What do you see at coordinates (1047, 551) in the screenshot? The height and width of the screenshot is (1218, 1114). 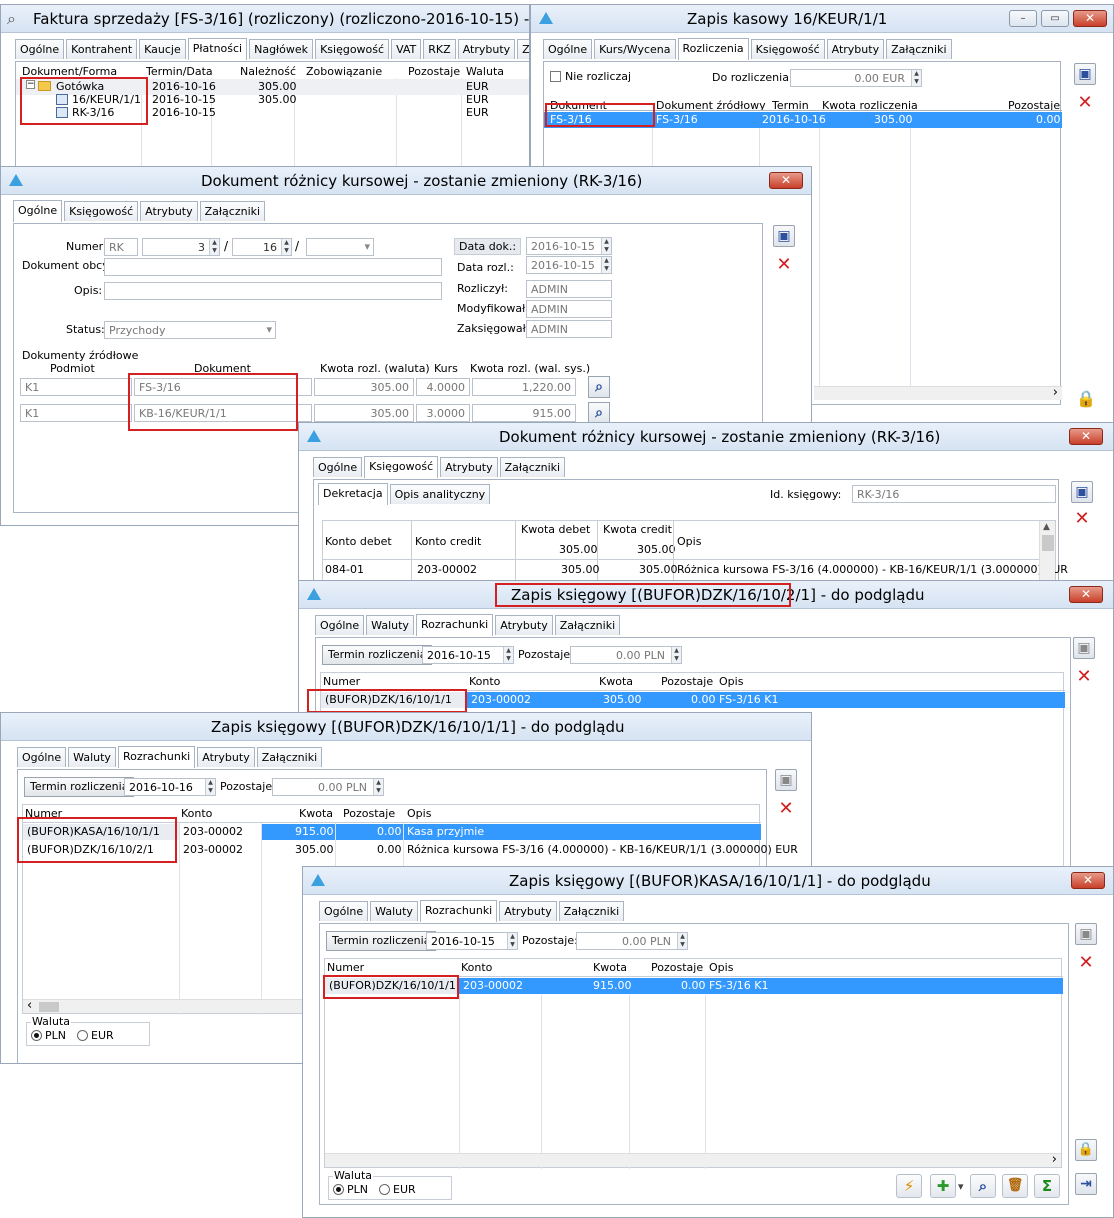 I see `vertical-scrollbar: ▲` at bounding box center [1047, 551].